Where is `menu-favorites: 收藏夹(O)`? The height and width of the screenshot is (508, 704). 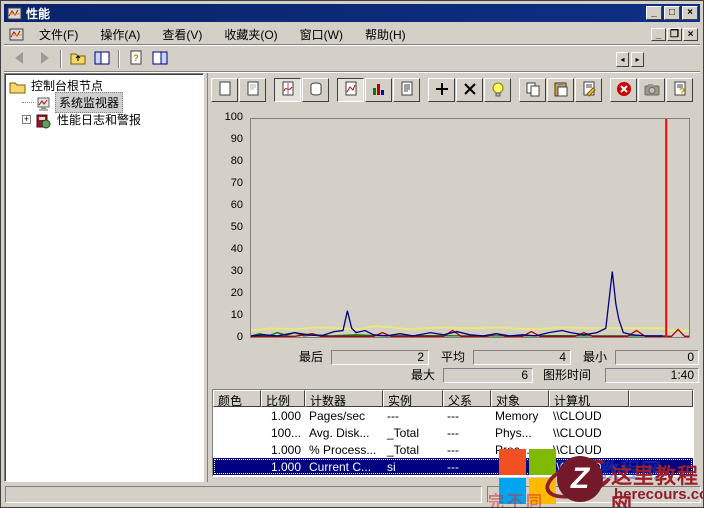 menu-favorites: 收藏夹(O) is located at coordinates (250, 35).